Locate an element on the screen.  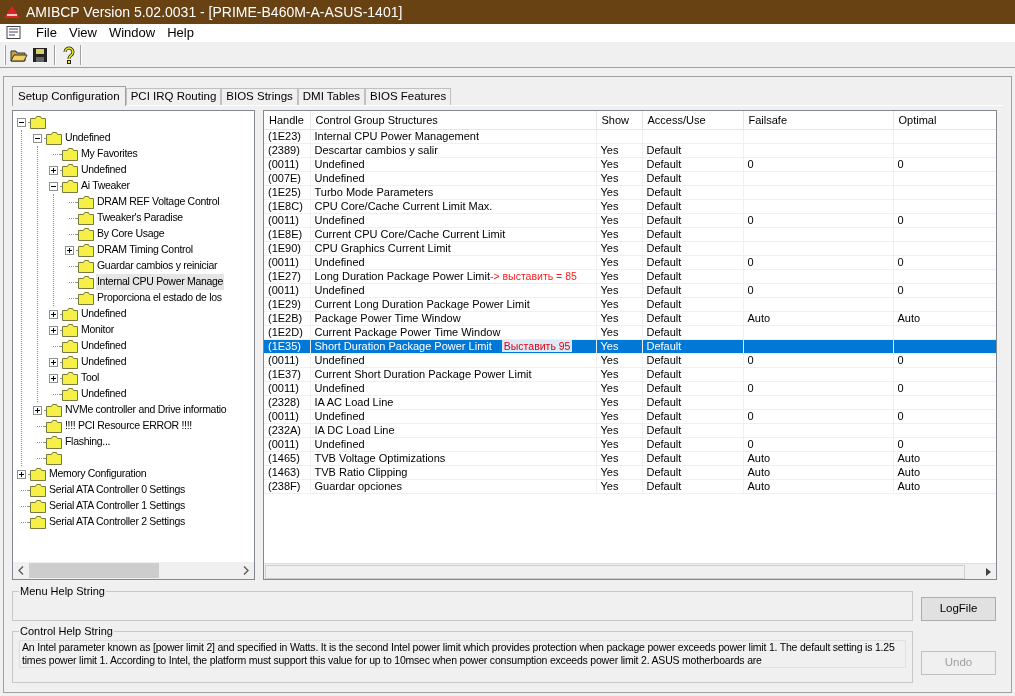
horizontal-scrollbar is located at coordinates (133, 570).